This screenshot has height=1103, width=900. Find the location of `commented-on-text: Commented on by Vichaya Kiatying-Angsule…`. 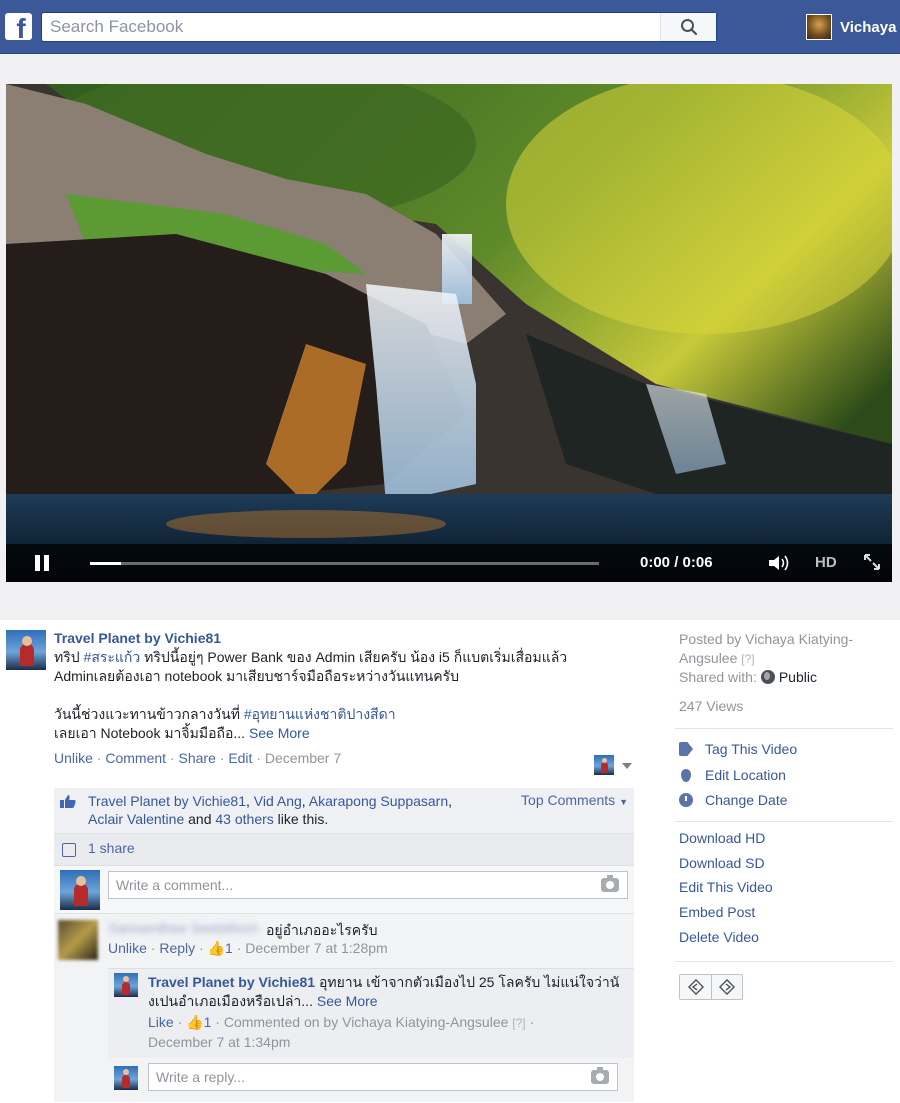

commented-on-text: Commented on by Vichaya Kiatying-Angsule… is located at coordinates (366, 1022).